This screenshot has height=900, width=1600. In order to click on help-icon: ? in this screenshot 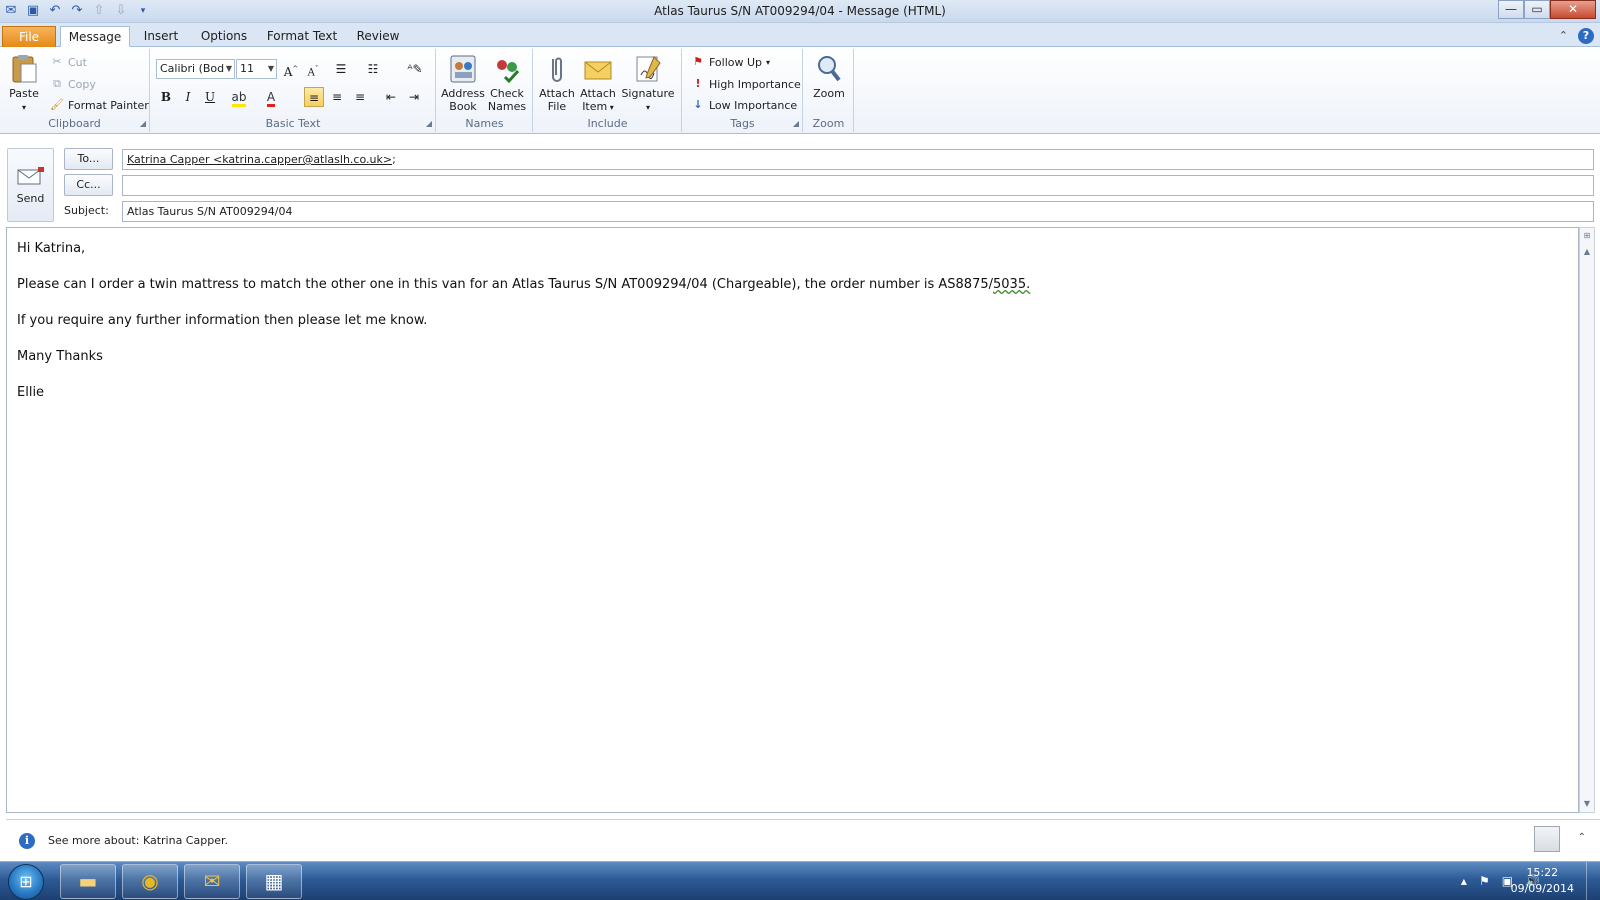, I will do `click(1586, 36)`.